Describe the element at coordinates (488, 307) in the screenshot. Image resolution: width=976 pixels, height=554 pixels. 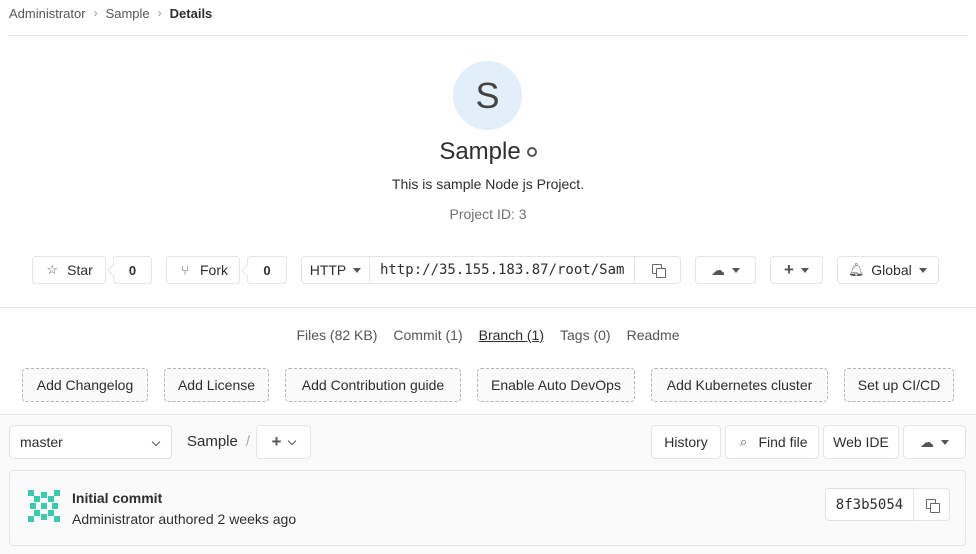
I see `section-divider` at that location.